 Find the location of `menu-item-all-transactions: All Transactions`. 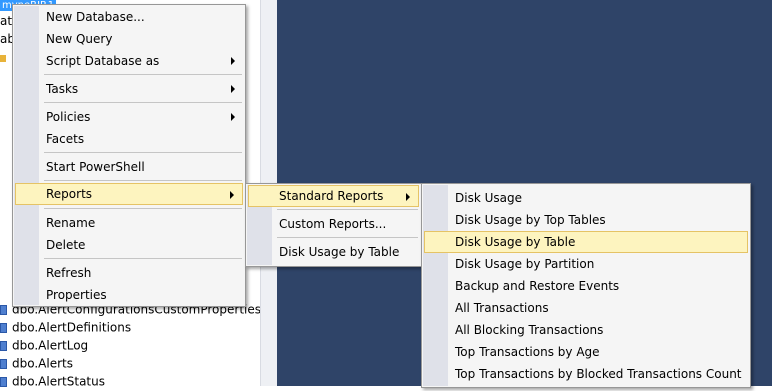

menu-item-all-transactions: All Transactions is located at coordinates (586, 308).